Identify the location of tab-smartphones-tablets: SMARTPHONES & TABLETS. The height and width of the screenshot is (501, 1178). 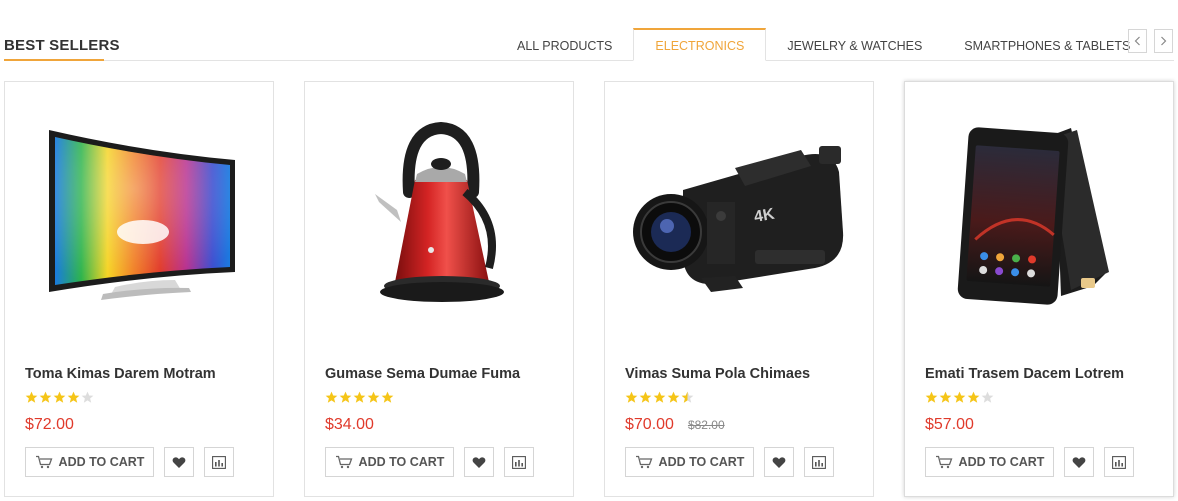
(1047, 44).